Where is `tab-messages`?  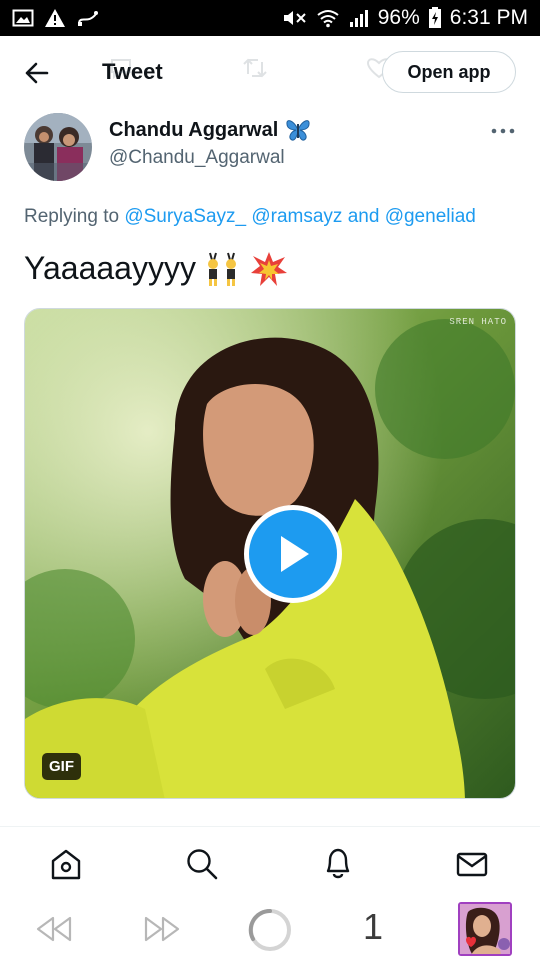
tab-messages is located at coordinates (472, 864).